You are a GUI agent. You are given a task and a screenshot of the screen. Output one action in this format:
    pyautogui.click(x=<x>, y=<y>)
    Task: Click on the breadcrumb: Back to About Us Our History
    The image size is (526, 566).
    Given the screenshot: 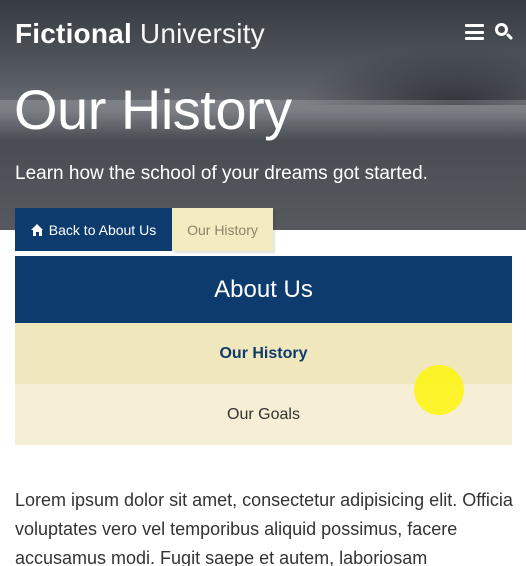 What is the action you would take?
    pyautogui.click(x=144, y=229)
    